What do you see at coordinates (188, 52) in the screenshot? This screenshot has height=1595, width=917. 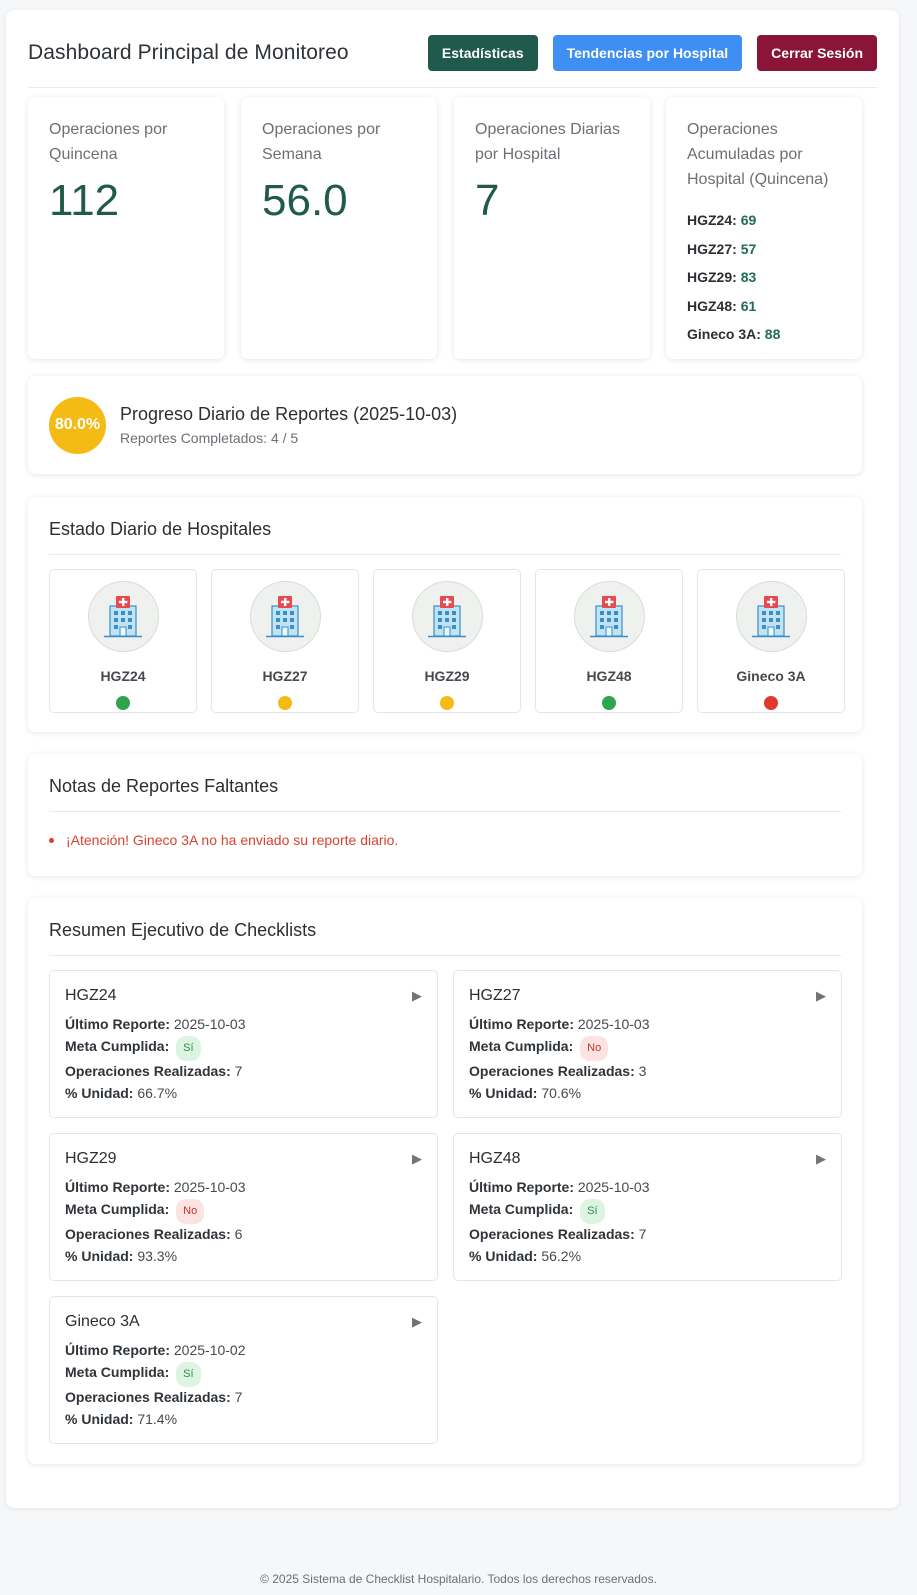 I see `page-title: Dashboard Principal de Monitoreo` at bounding box center [188, 52].